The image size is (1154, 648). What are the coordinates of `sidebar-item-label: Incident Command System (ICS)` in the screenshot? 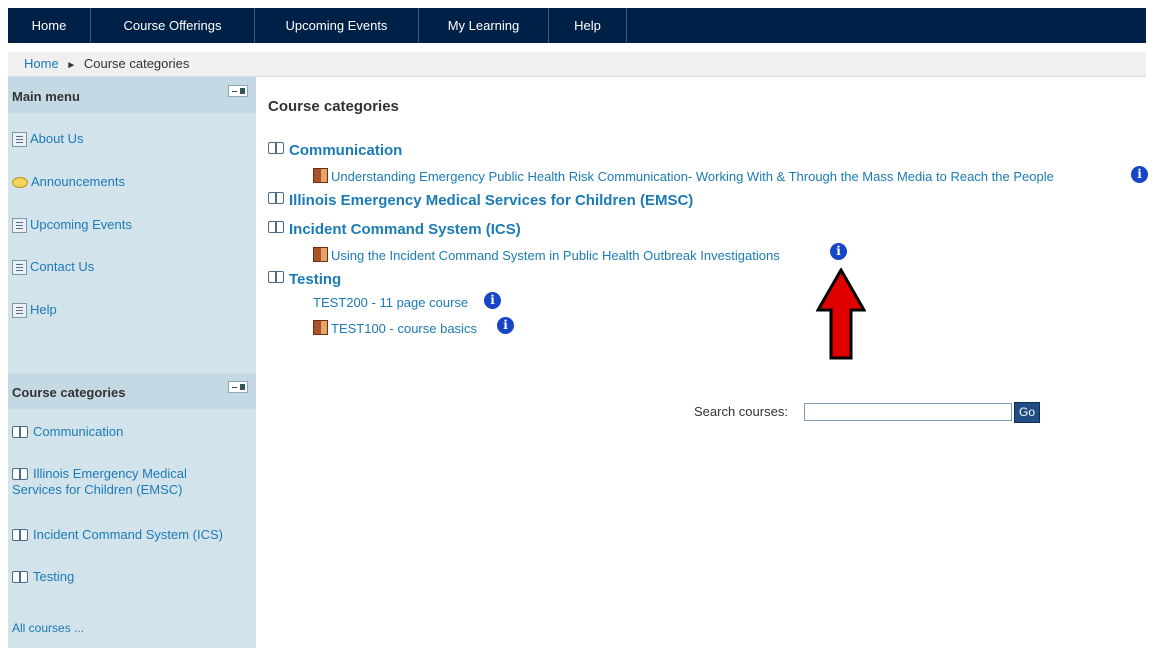 It's located at (128, 534).